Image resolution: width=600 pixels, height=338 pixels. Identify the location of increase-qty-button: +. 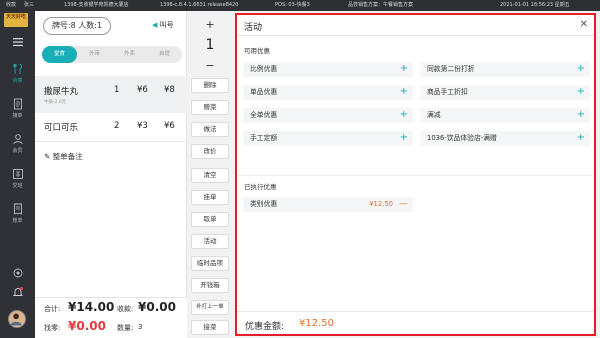
(210, 24).